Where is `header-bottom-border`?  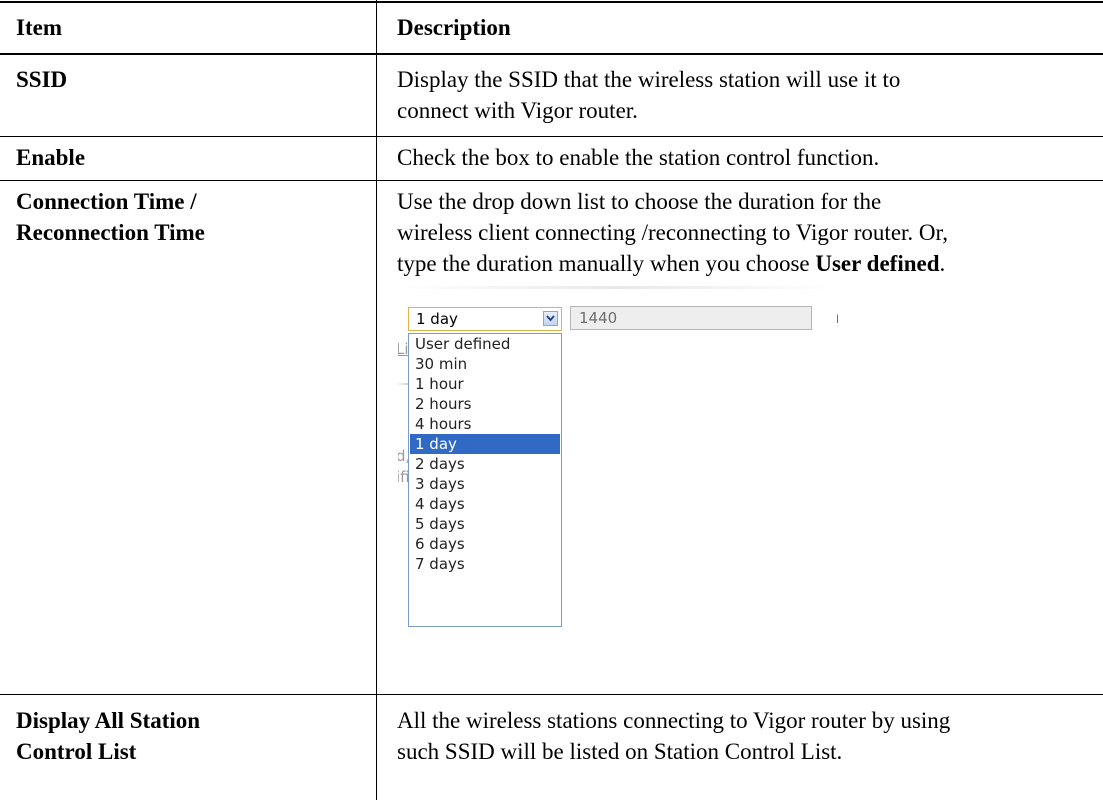 header-bottom-border is located at coordinates (551, 54).